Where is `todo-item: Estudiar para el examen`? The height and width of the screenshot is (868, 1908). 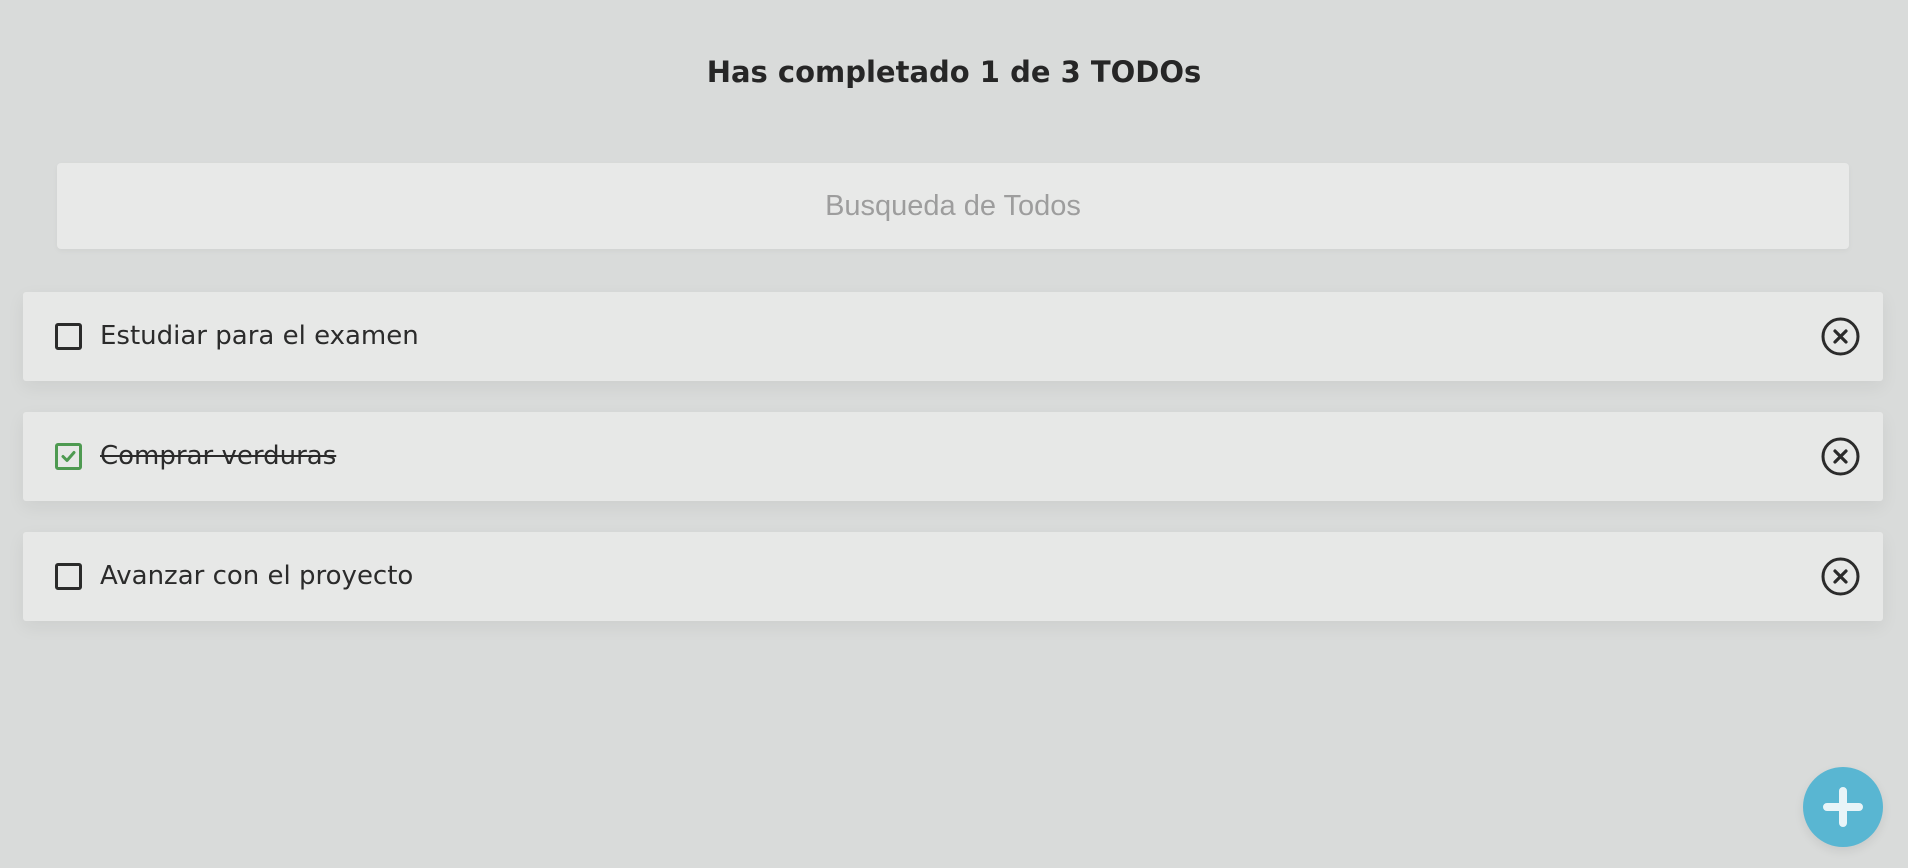 todo-item: Estudiar para el examen is located at coordinates (953, 336).